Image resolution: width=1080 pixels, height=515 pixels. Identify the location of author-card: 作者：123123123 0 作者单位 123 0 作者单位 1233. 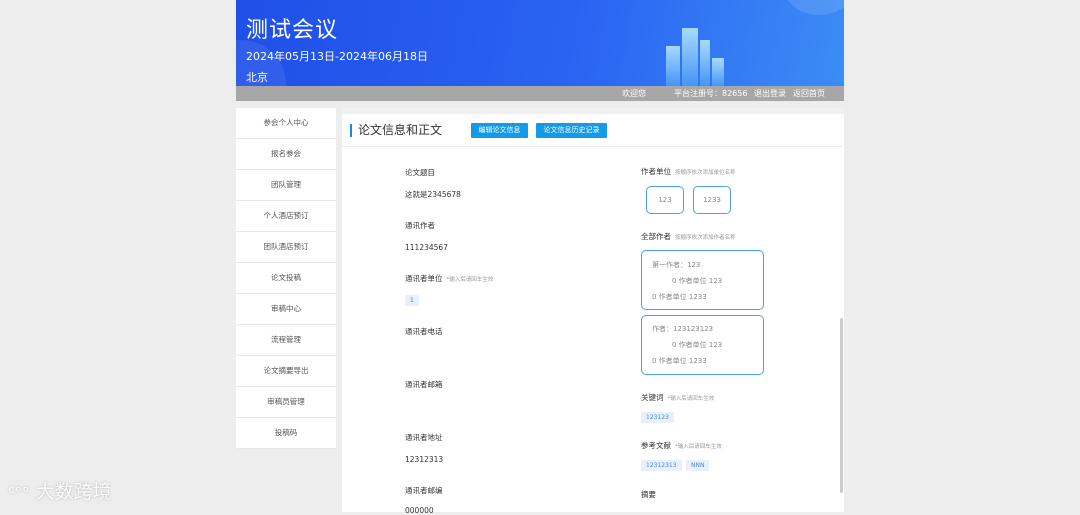
(702, 345).